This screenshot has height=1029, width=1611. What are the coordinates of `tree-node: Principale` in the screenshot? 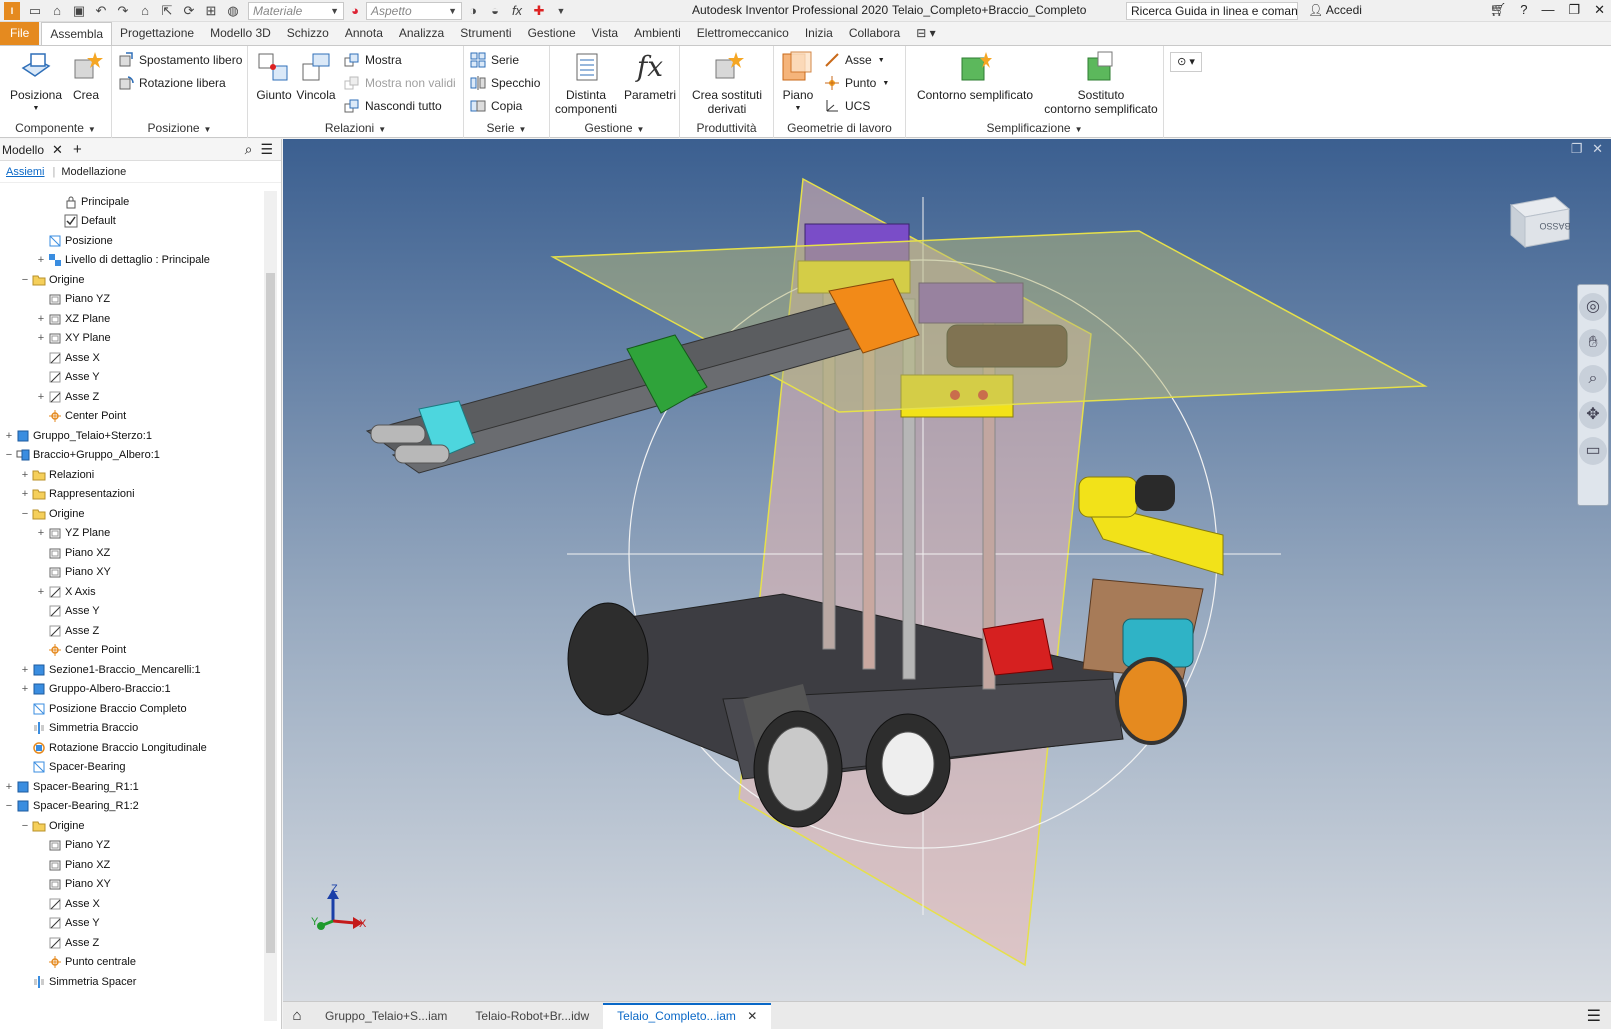 It's located at (90, 201).